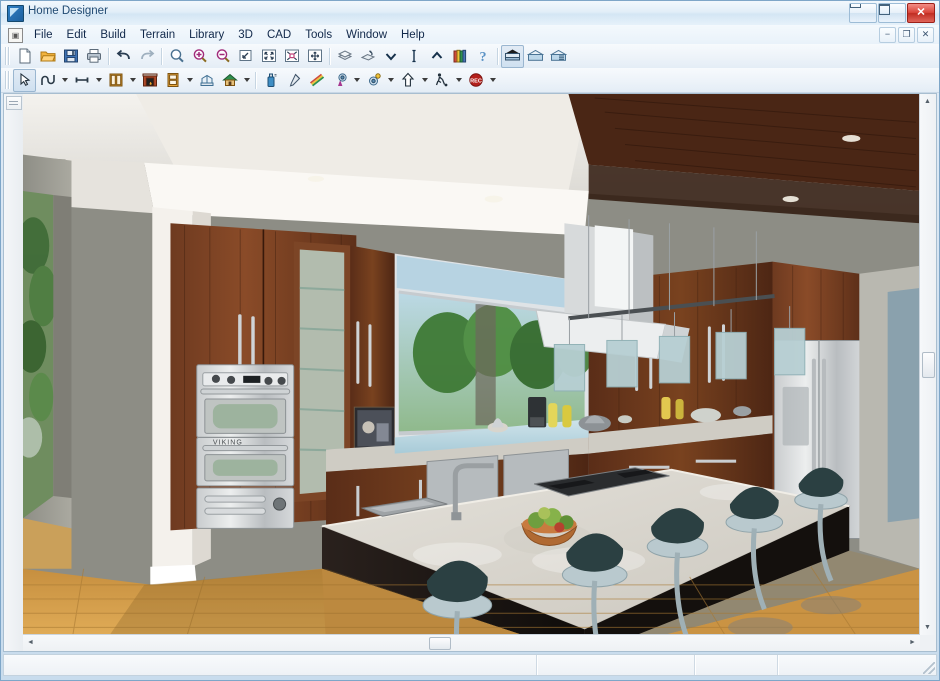 The width and height of the screenshot is (940, 681). What do you see at coordinates (30, 642) in the screenshot?
I see `scroll-left-arrow: ◄` at bounding box center [30, 642].